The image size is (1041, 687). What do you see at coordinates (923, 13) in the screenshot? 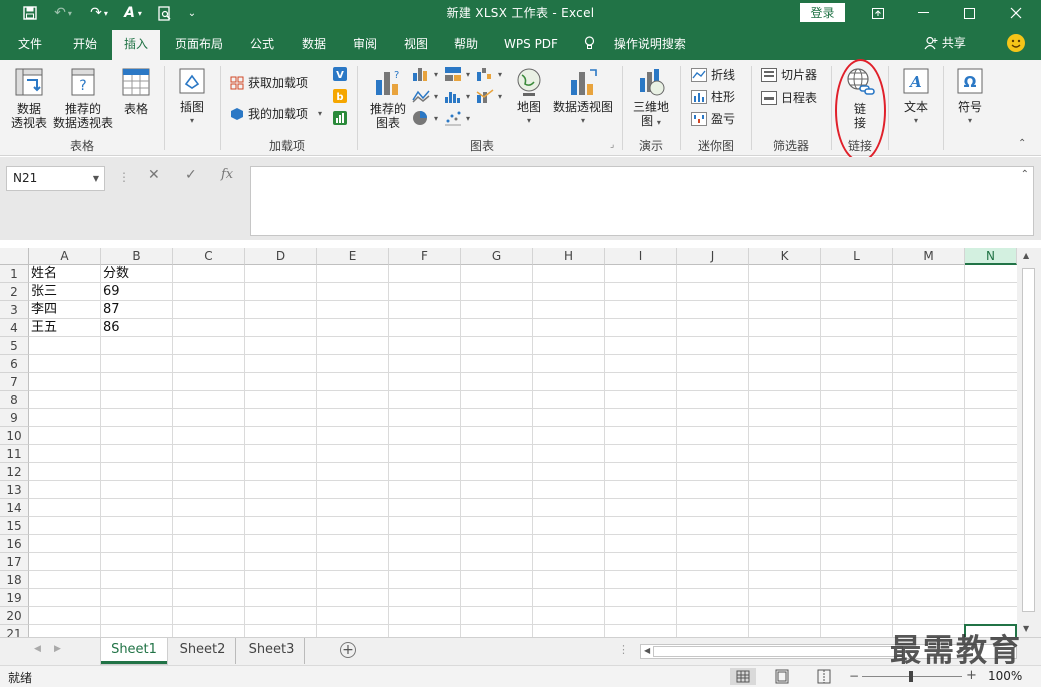
I see `minimize-icon` at bounding box center [923, 13].